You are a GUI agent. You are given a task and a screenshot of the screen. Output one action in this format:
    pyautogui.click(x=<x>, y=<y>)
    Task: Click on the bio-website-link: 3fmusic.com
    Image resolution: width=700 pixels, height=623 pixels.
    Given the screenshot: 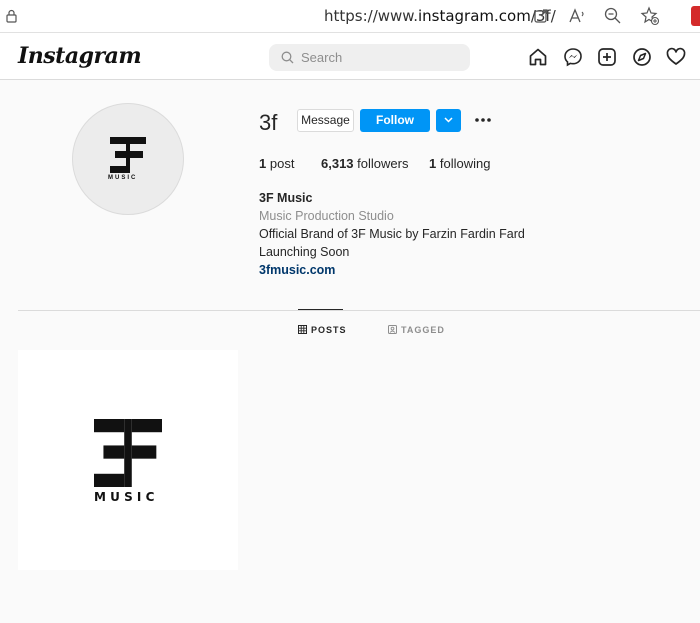 What is the action you would take?
    pyautogui.click(x=392, y=270)
    